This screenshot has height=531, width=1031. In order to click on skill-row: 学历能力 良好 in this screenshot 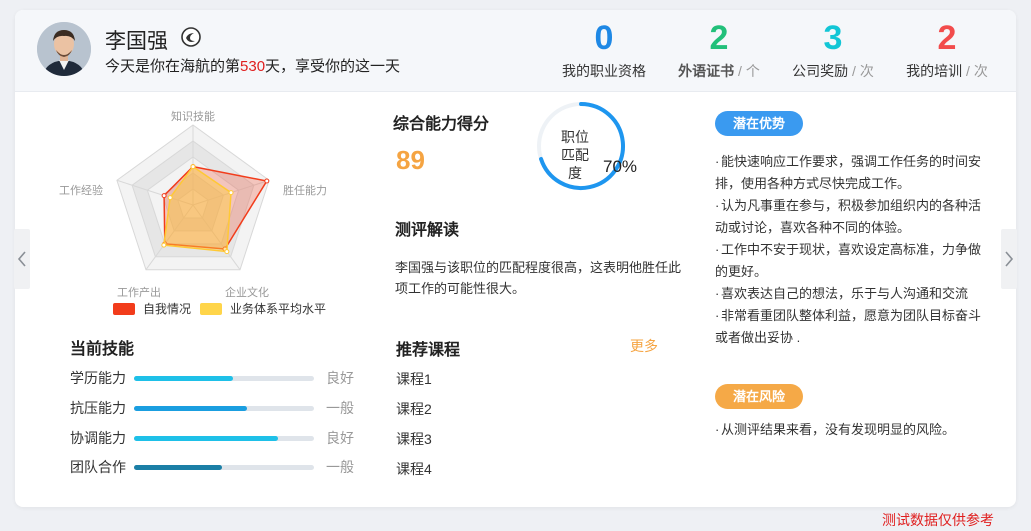, I will do `click(220, 378)`.